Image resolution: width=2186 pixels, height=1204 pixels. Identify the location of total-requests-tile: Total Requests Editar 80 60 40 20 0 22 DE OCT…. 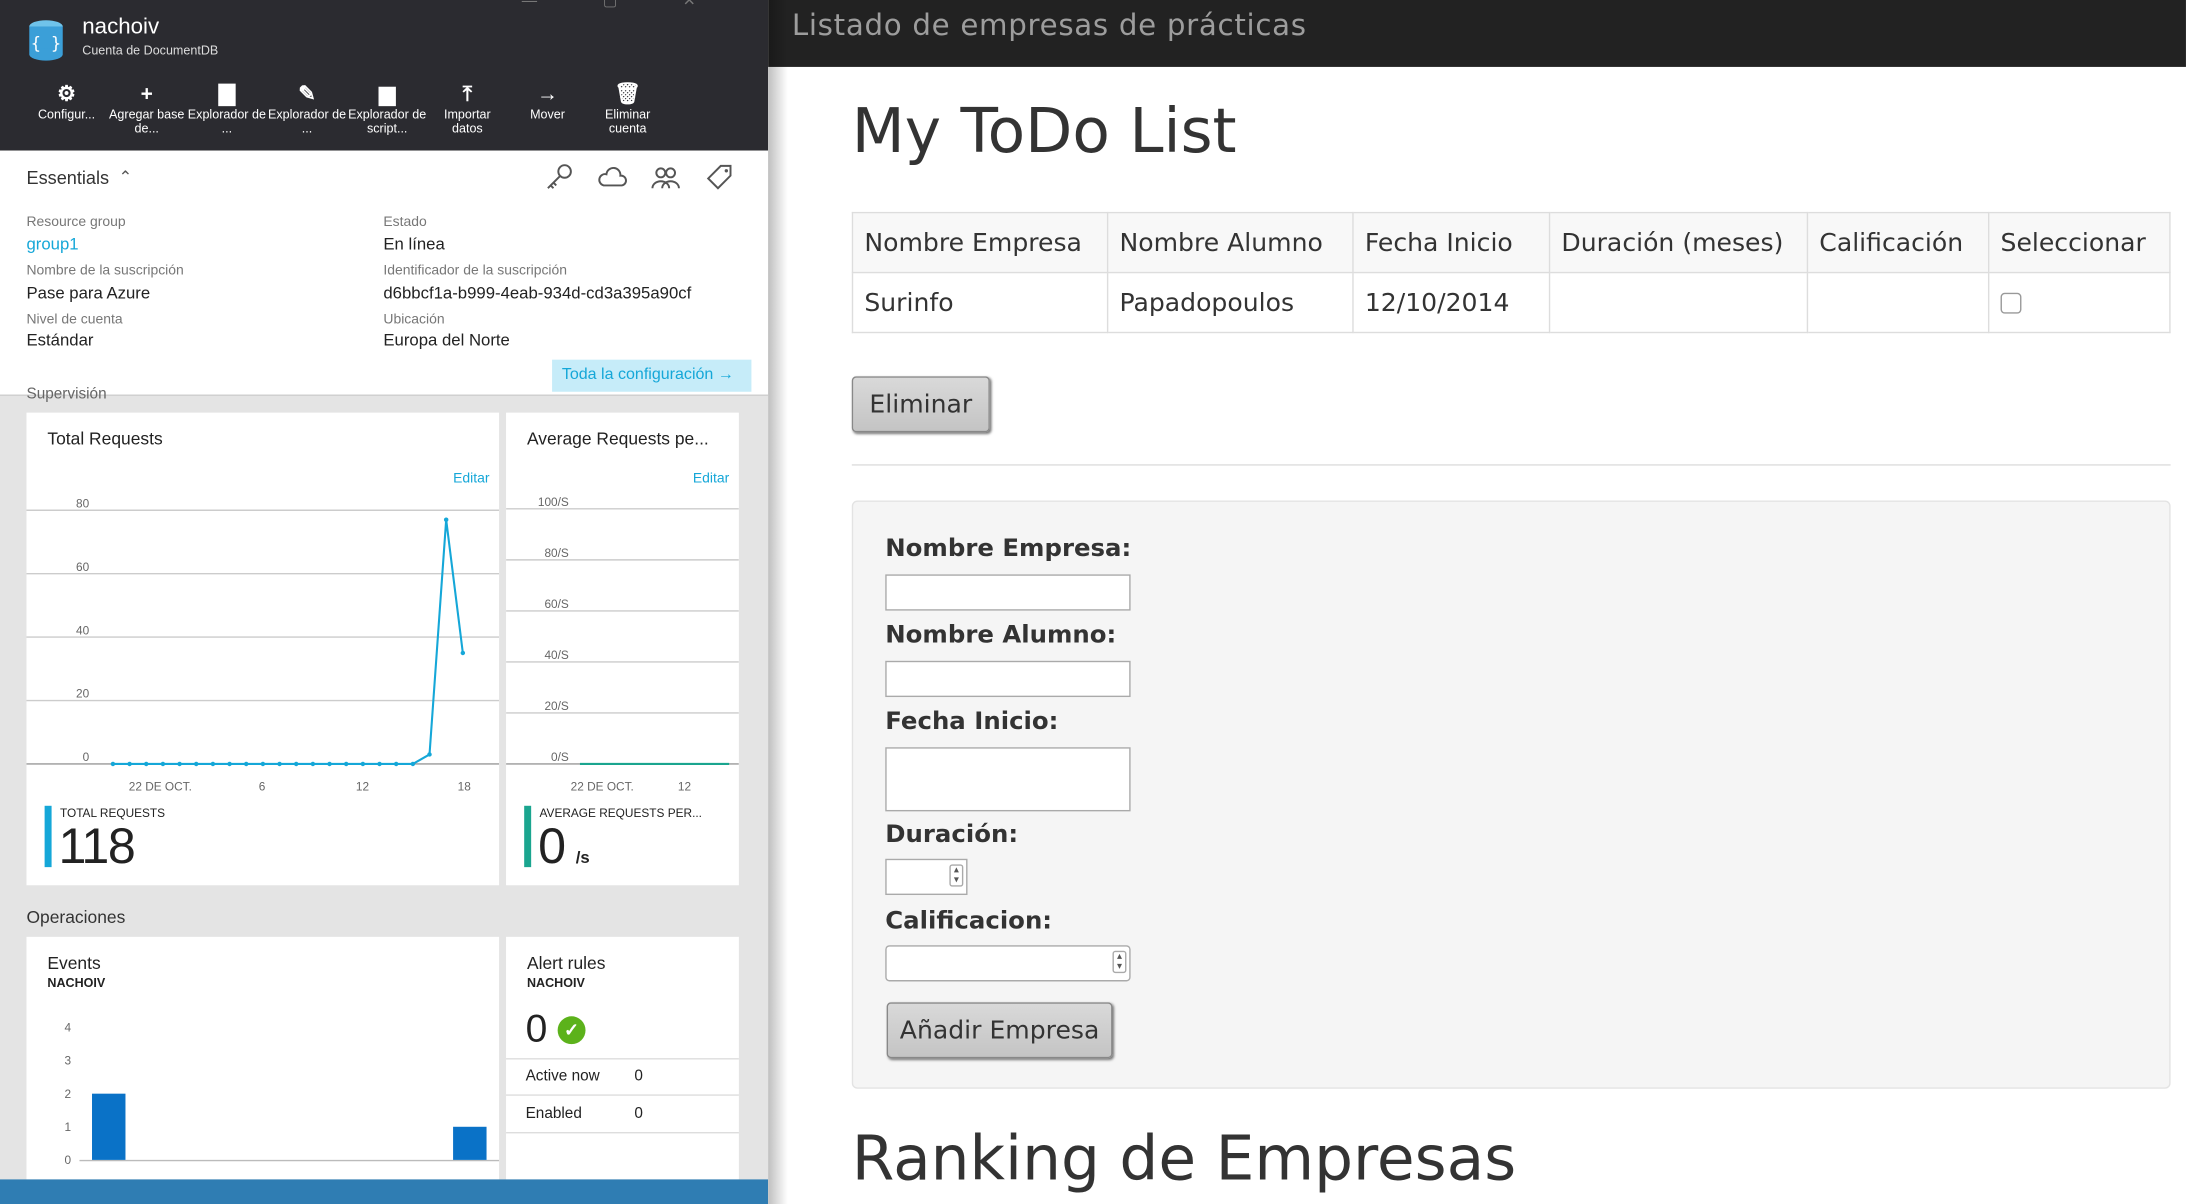
(263, 649).